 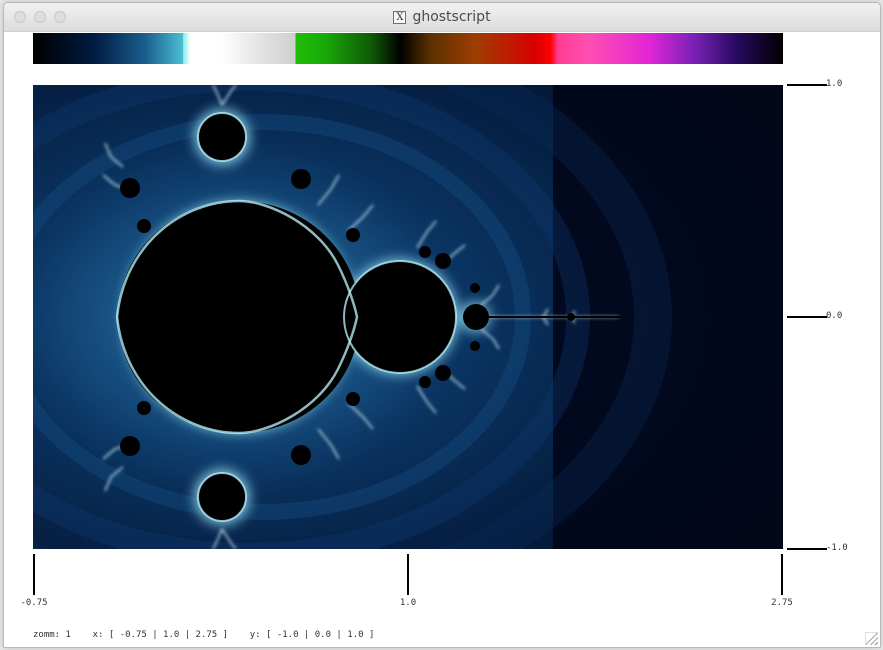 What do you see at coordinates (408, 48) in the screenshot?
I see `color-palette-bar` at bounding box center [408, 48].